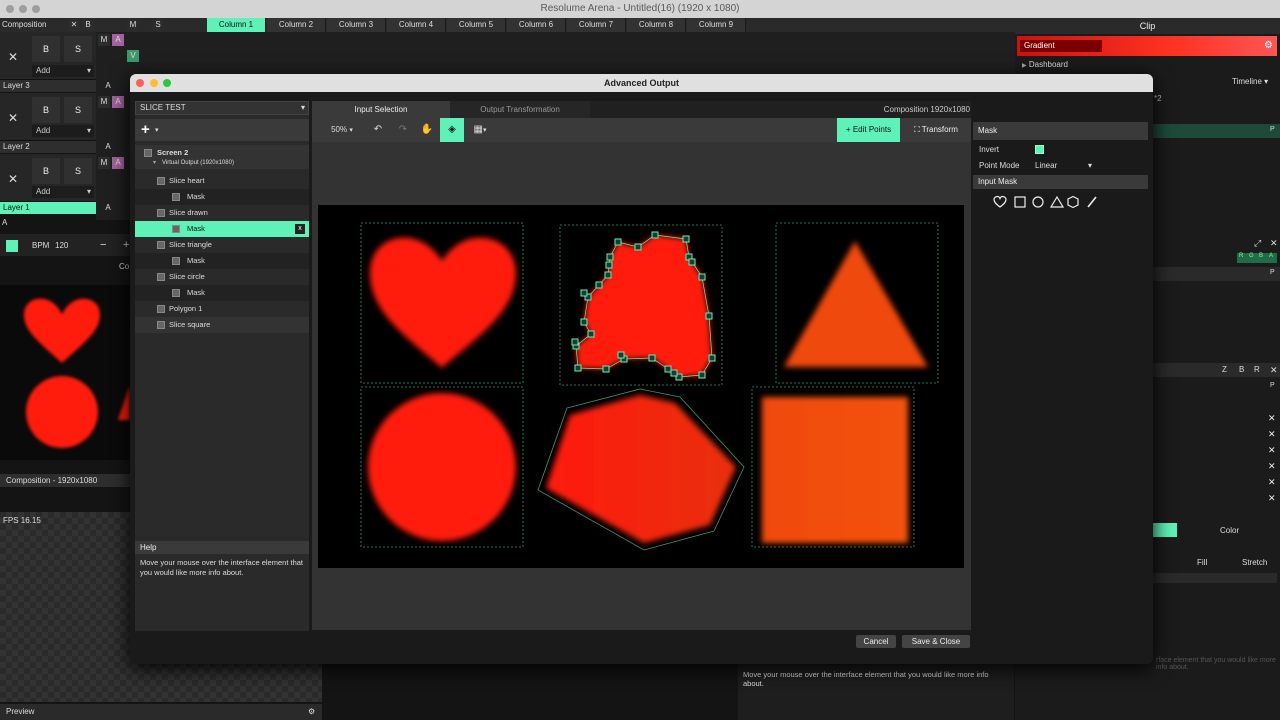 This screenshot has height=720, width=1280. What do you see at coordinates (157, 130) in the screenshot?
I see `add-chevron-down-icon: ▾` at bounding box center [157, 130].